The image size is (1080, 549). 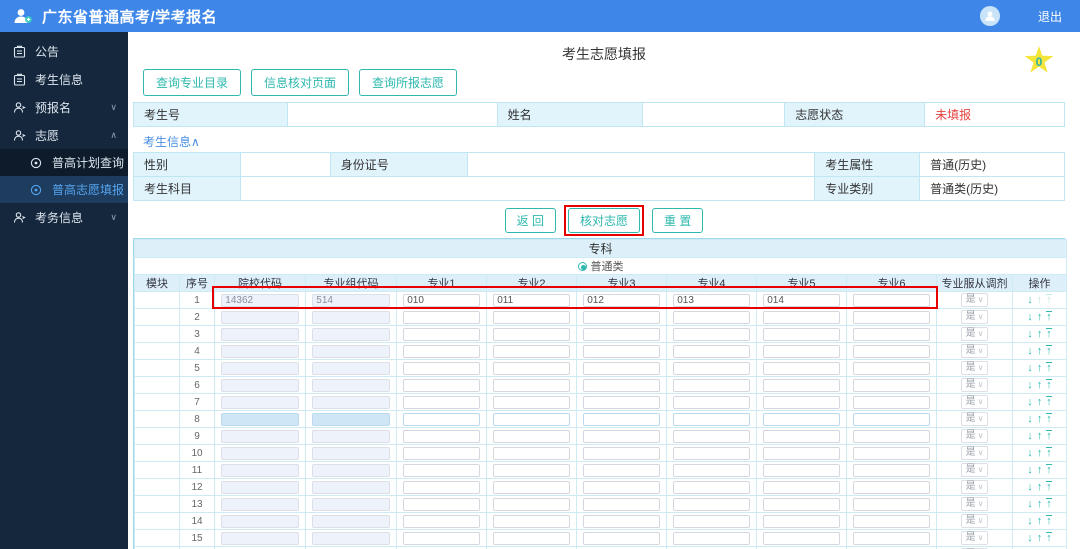 I want to click on logout-button: 退出, so click(x=1050, y=16).